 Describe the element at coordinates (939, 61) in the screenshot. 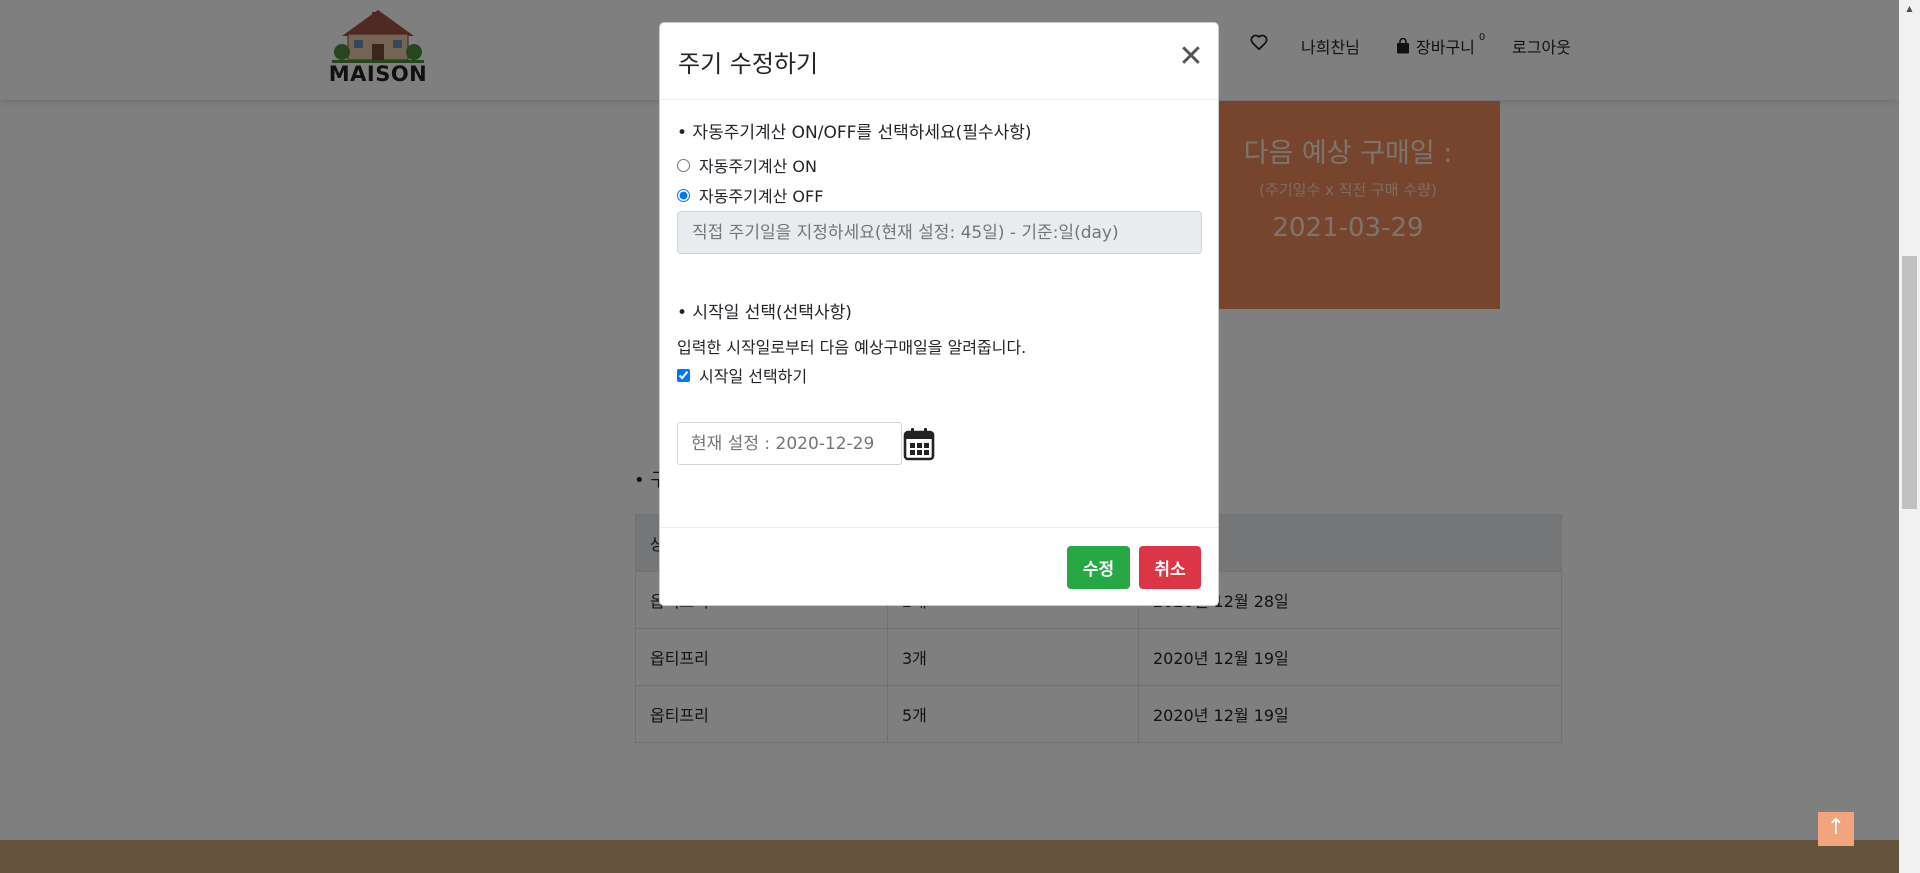

I see `modal-header: 주기 수정하기 ✕` at that location.